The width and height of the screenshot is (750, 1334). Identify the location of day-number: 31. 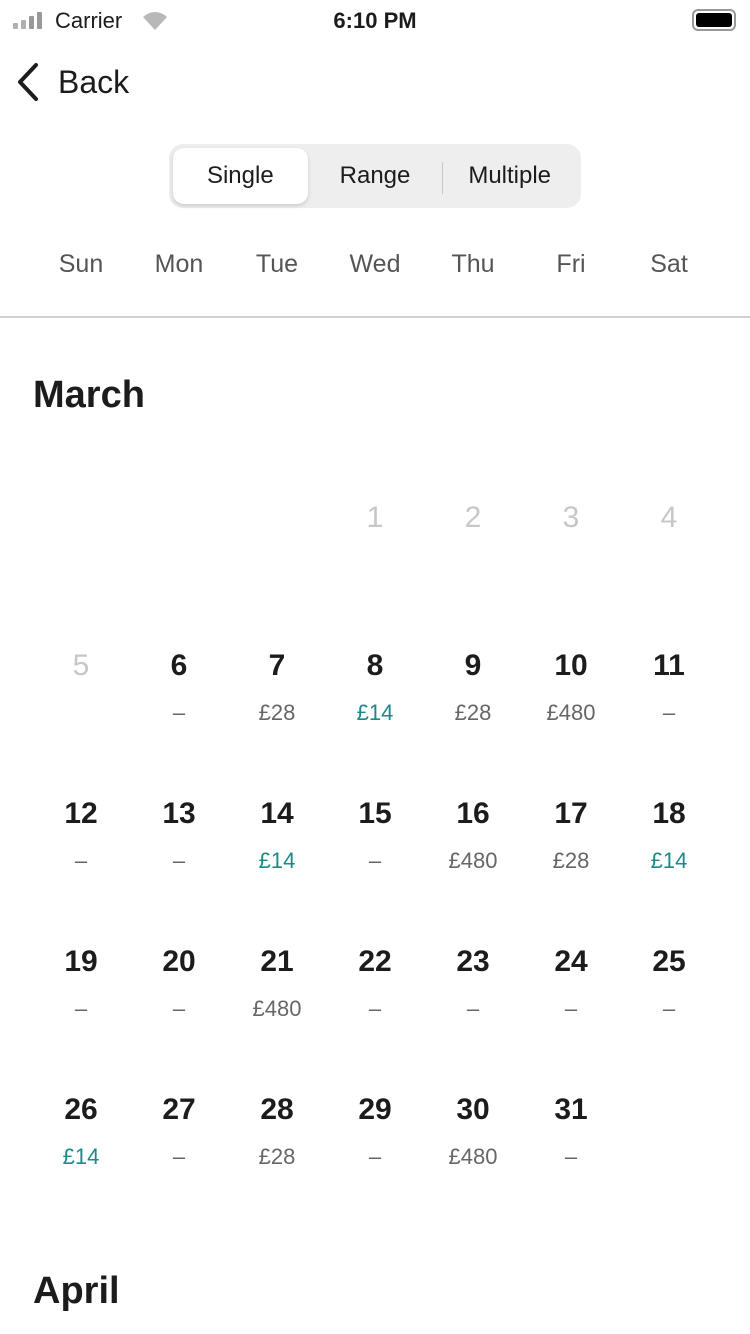
(571, 1109).